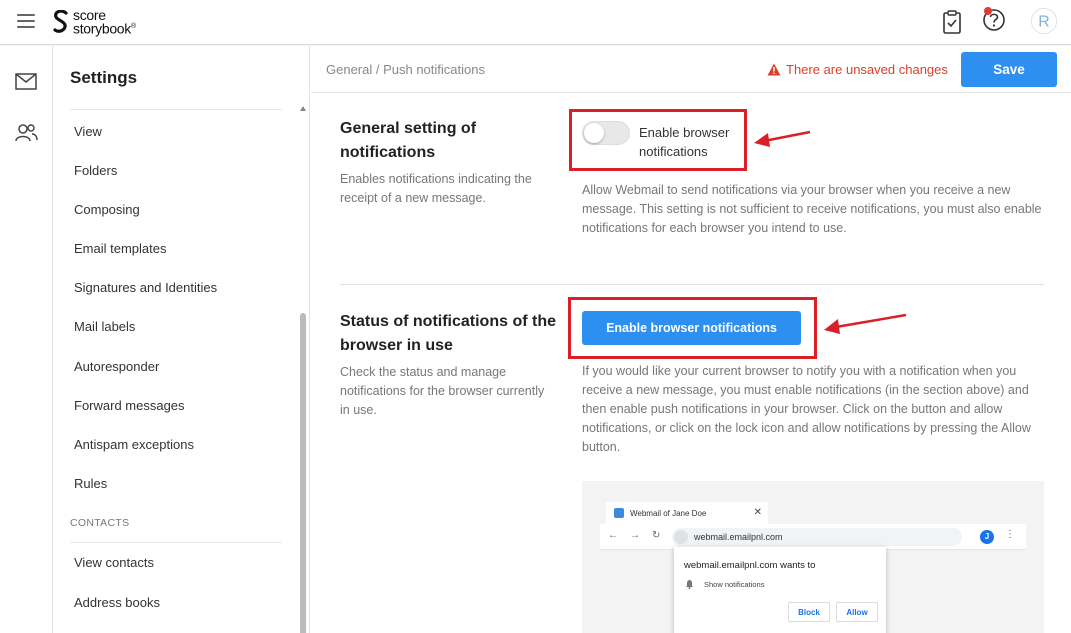 This screenshot has width=1071, height=633. Describe the element at coordinates (145, 287) in the screenshot. I see `sidebar-item-signatures: Signatures and Identities` at that location.